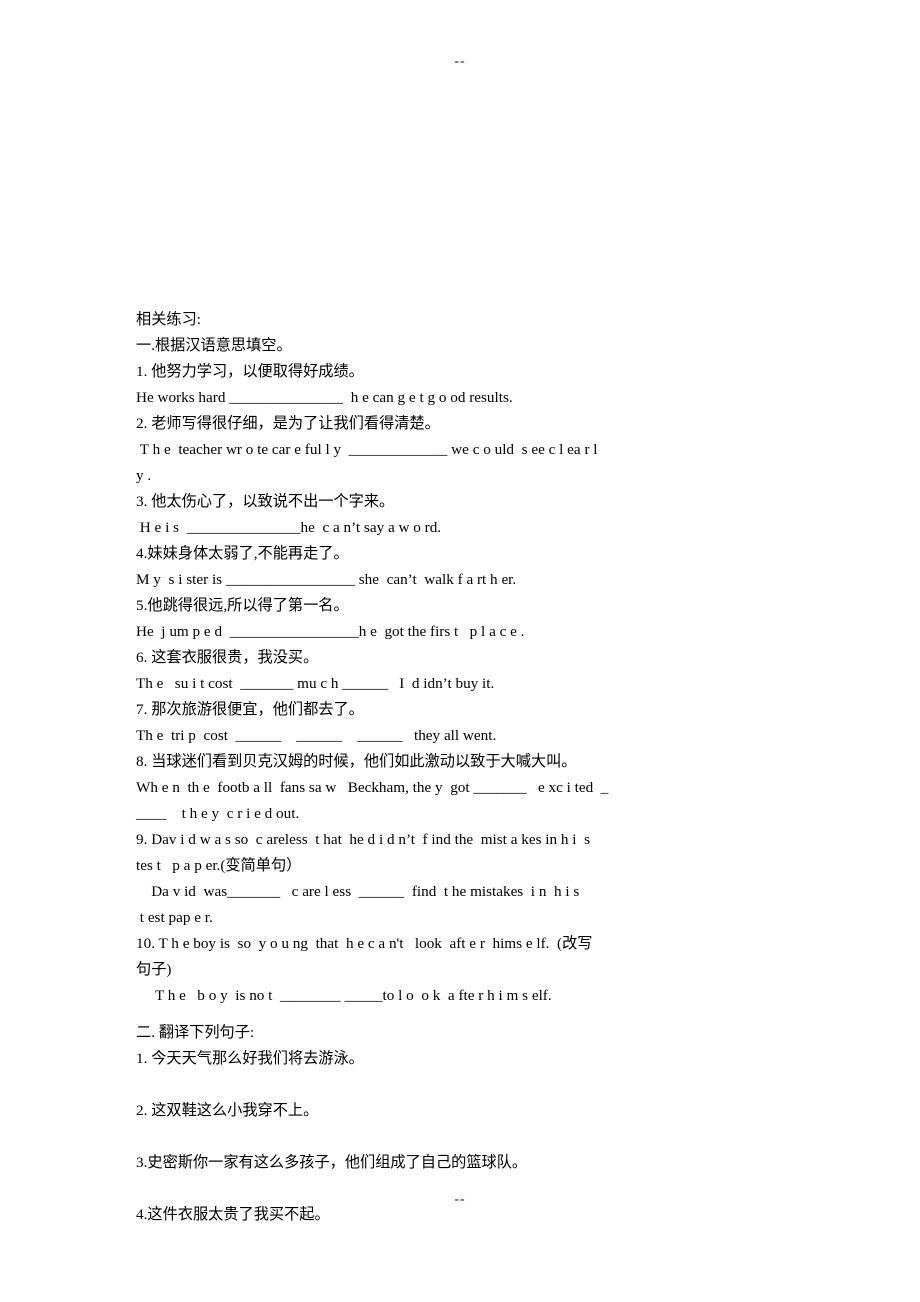 This screenshot has width=920, height=1302. I want to click on item-9-answer-line-cont: t est pap e r., so click(462, 918).